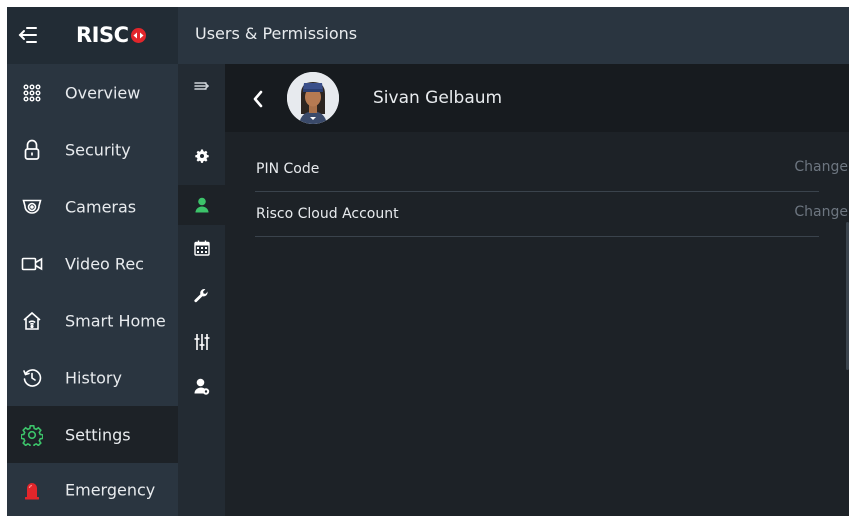 The width and height of the screenshot is (849, 516). Describe the element at coordinates (288, 169) in the screenshot. I see `setting-label: PIN Code` at that location.